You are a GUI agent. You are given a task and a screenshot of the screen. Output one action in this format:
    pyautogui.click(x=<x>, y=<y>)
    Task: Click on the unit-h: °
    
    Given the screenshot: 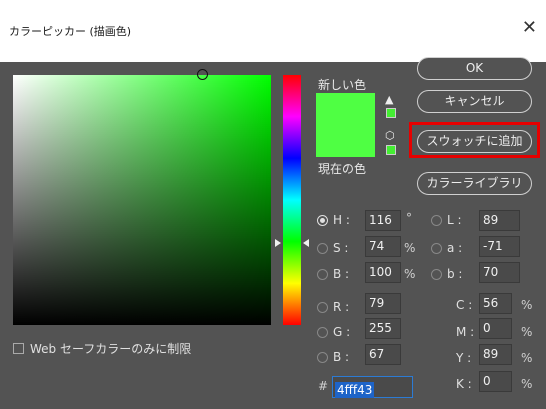 What is the action you would take?
    pyautogui.click(x=409, y=218)
    